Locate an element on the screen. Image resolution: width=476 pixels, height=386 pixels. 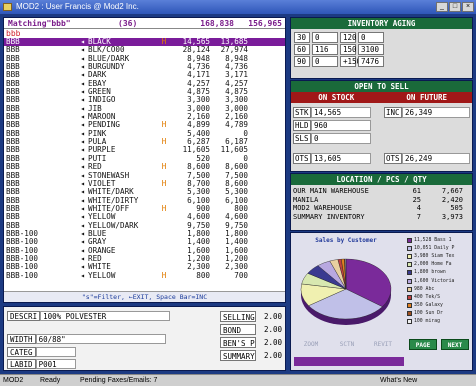
list-header: Matching"bbb" (36) 168,838 156,965 is located at coordinates (144, 23).